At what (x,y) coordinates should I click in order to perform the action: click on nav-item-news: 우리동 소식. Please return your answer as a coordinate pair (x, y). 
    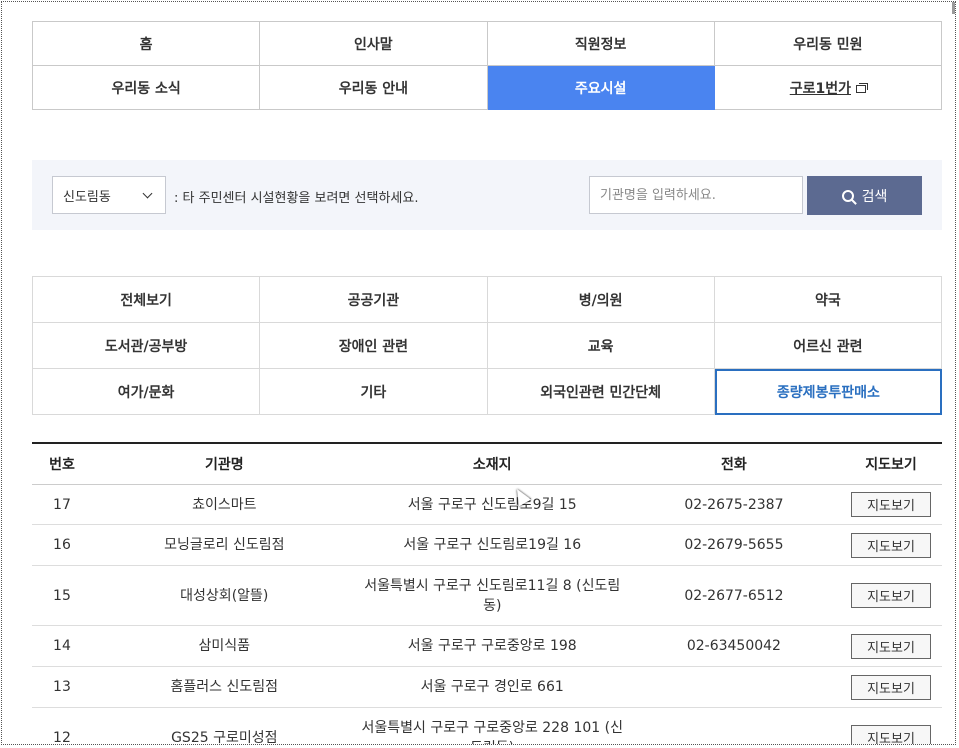
    Looking at the image, I should click on (147, 88).